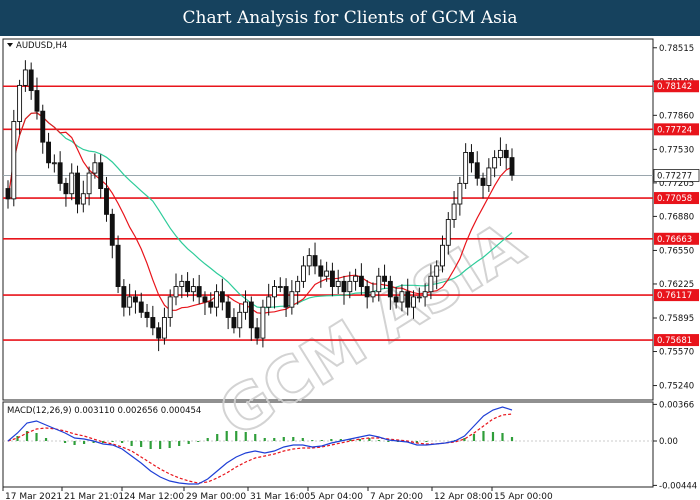  I want to click on time-tick-label: 7 Apr 20:00, so click(396, 496).